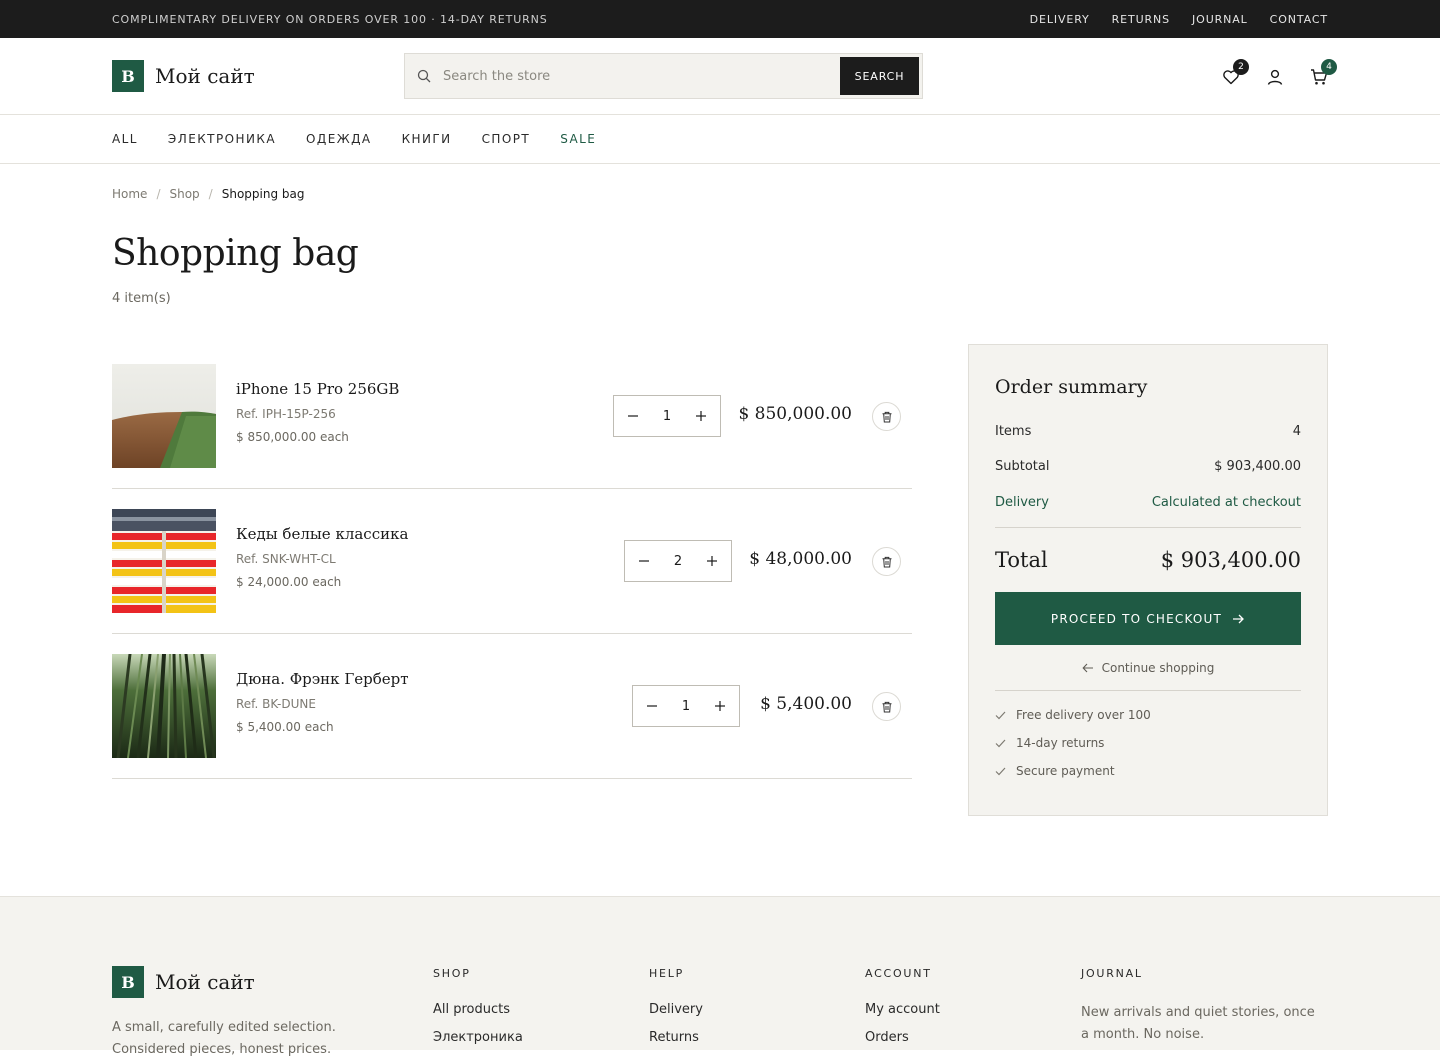 This screenshot has width=1440, height=1061. I want to click on search-input, so click(641, 76).